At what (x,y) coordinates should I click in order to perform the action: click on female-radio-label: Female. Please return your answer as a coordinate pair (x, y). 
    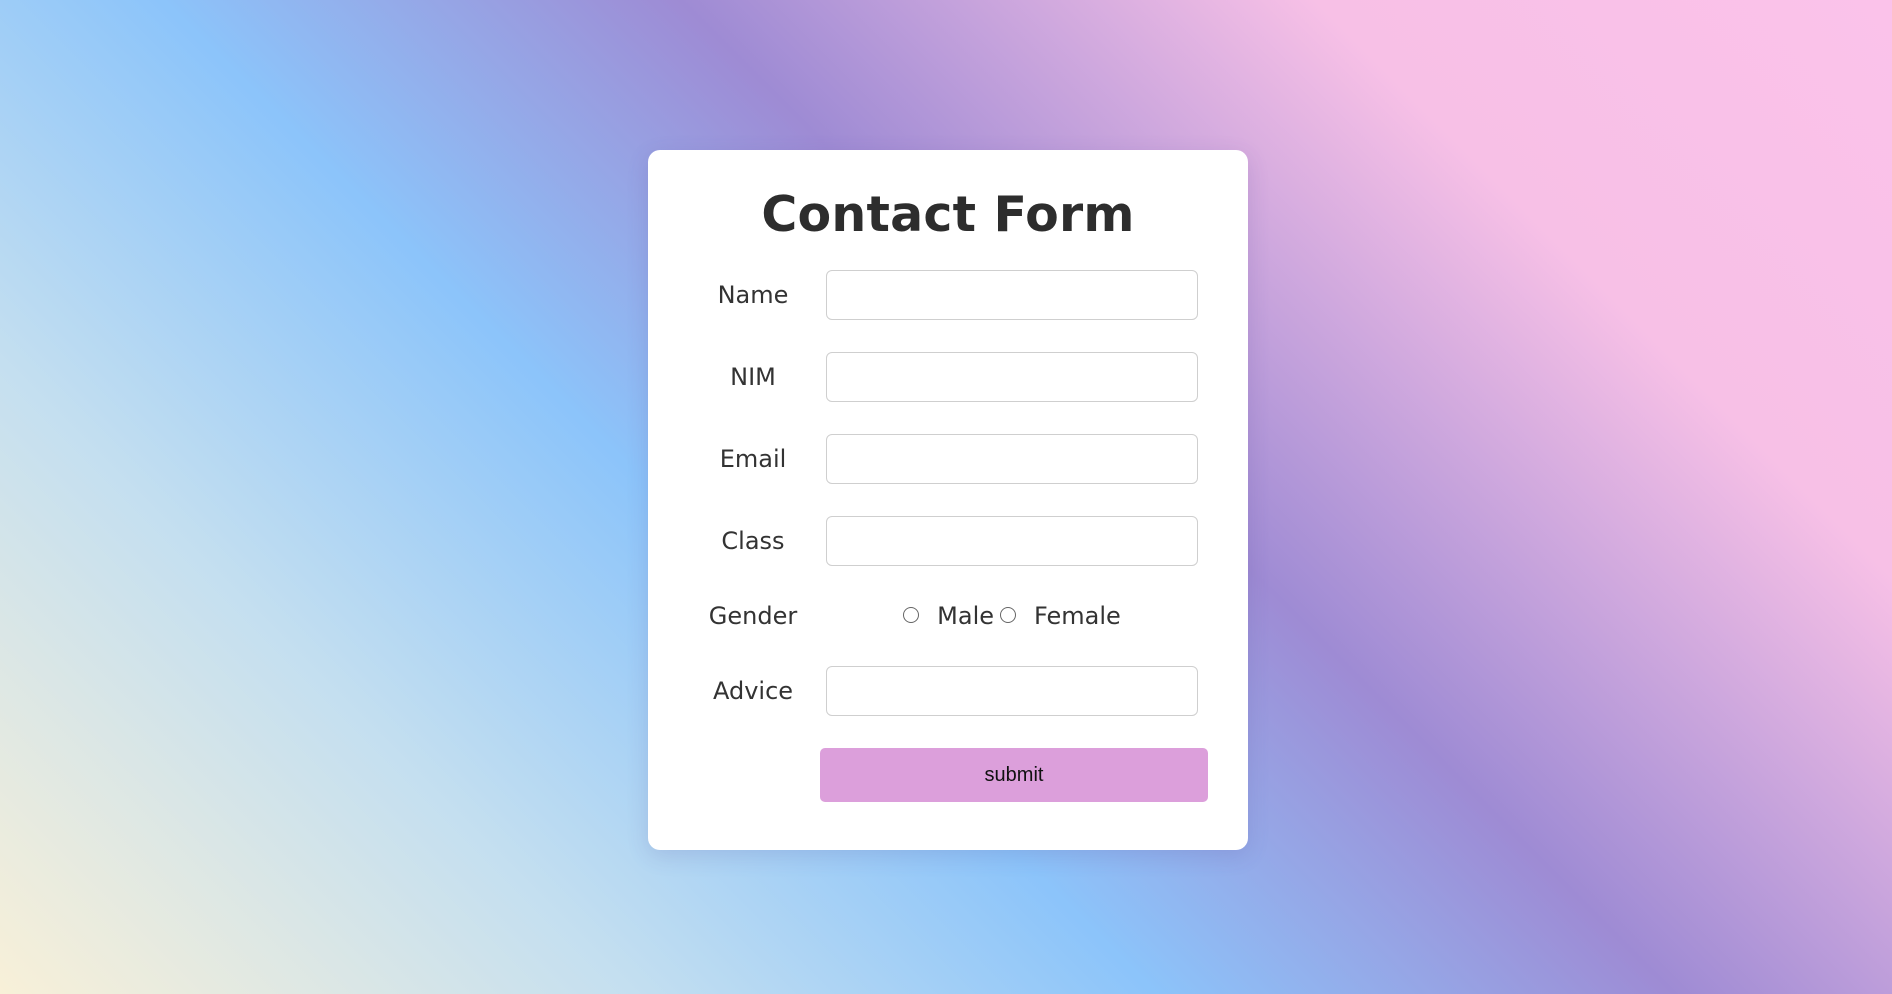
    Looking at the image, I should click on (1077, 616).